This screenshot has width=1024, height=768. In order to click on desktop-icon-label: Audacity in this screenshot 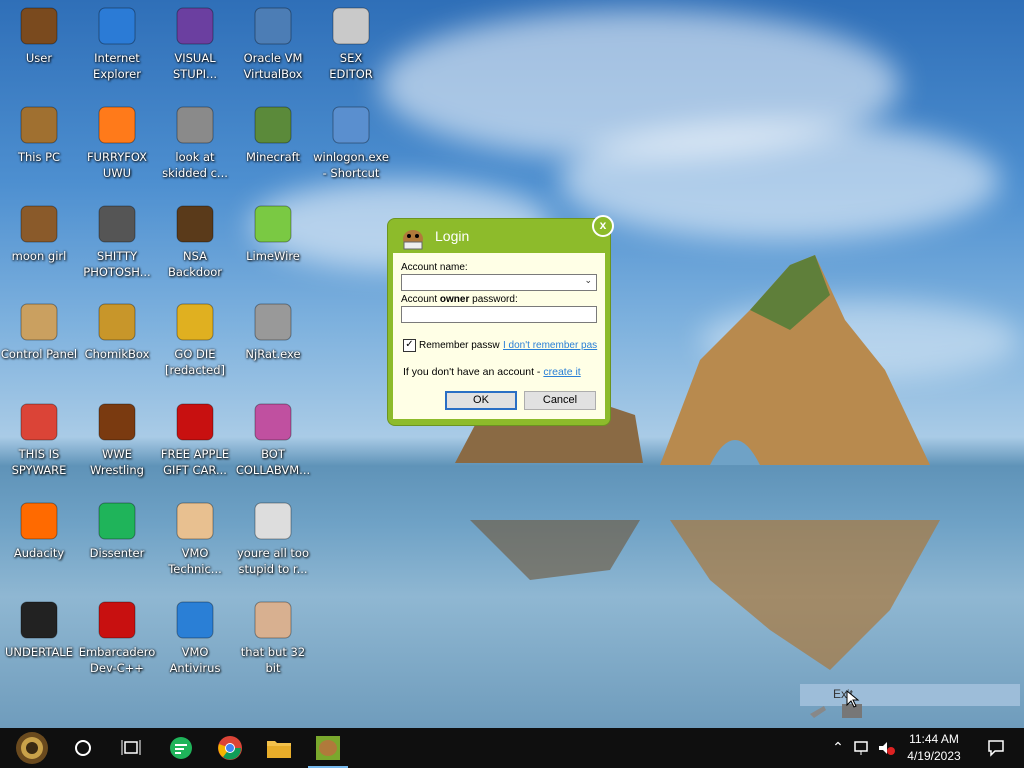, I will do `click(39, 553)`.